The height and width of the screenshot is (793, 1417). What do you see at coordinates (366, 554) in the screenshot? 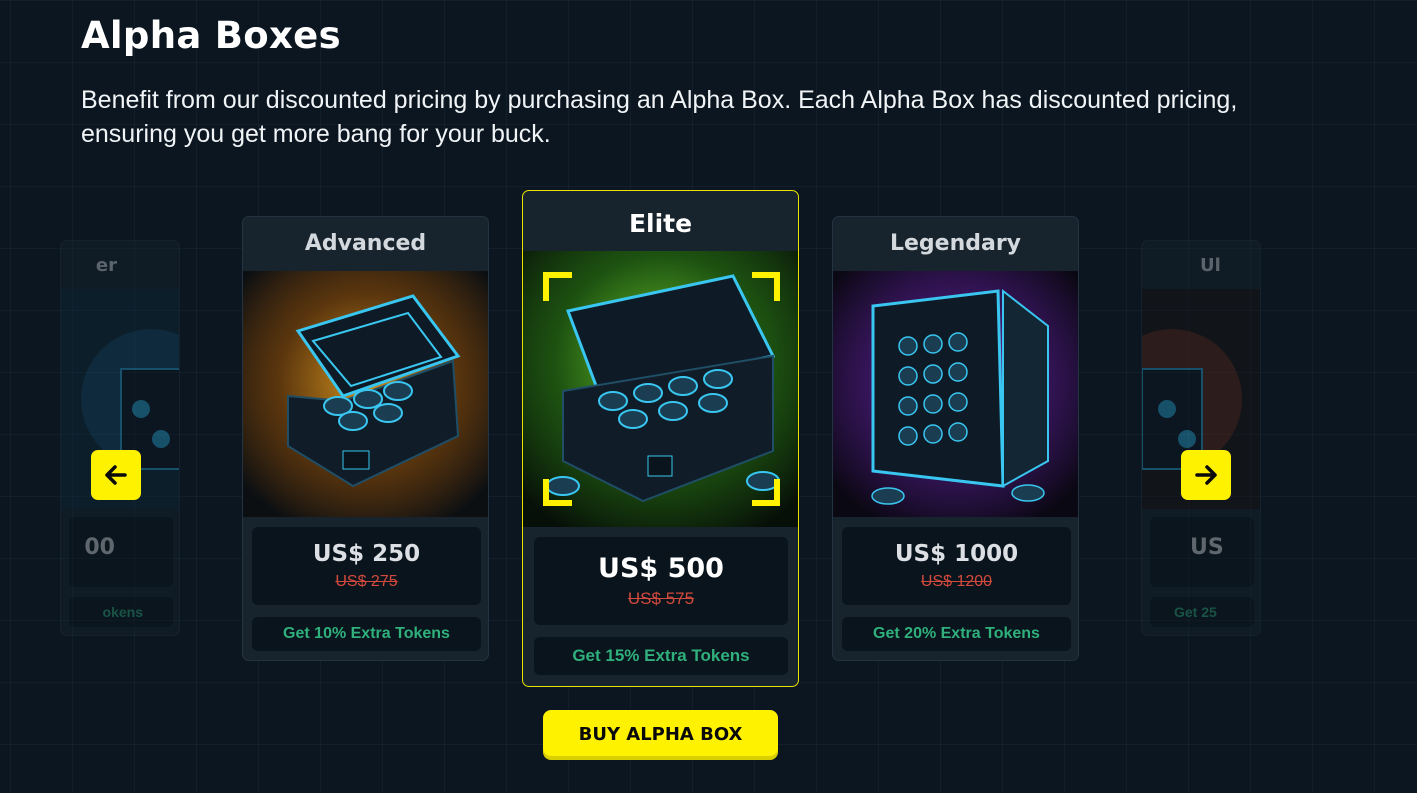
I see `price-current: US$ 250` at bounding box center [366, 554].